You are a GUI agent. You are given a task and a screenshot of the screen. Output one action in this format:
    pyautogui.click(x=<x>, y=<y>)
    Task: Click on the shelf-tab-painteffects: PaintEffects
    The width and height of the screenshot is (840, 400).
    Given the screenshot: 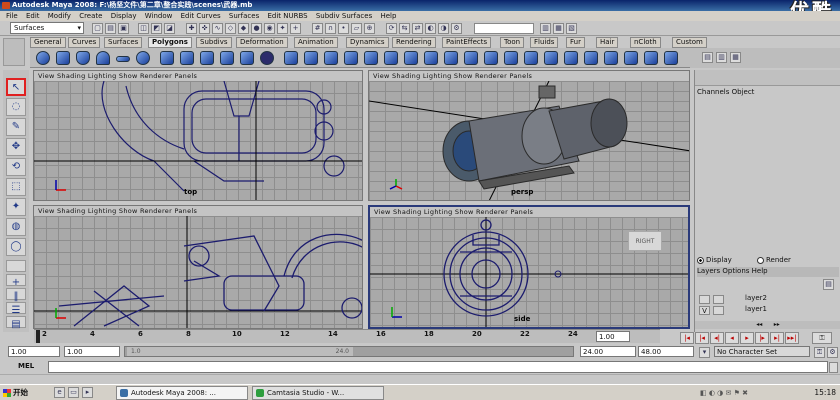 What is the action you would take?
    pyautogui.click(x=467, y=42)
    